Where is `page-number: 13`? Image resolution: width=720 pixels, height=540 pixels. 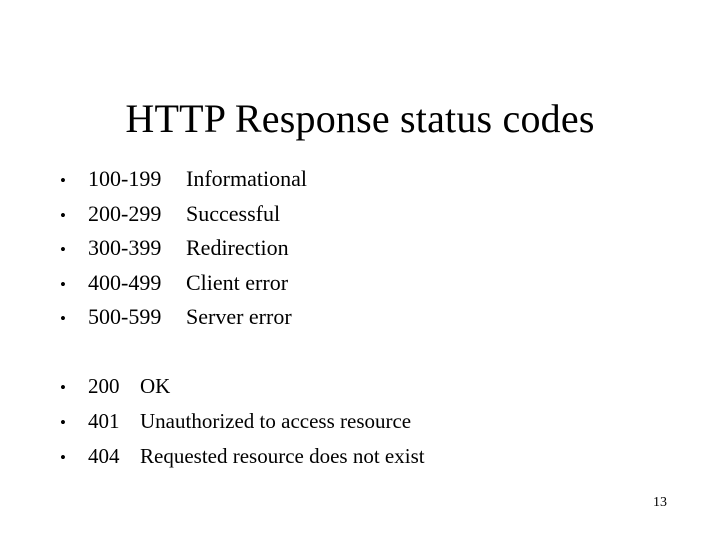
page-number: 13 is located at coordinates (660, 502).